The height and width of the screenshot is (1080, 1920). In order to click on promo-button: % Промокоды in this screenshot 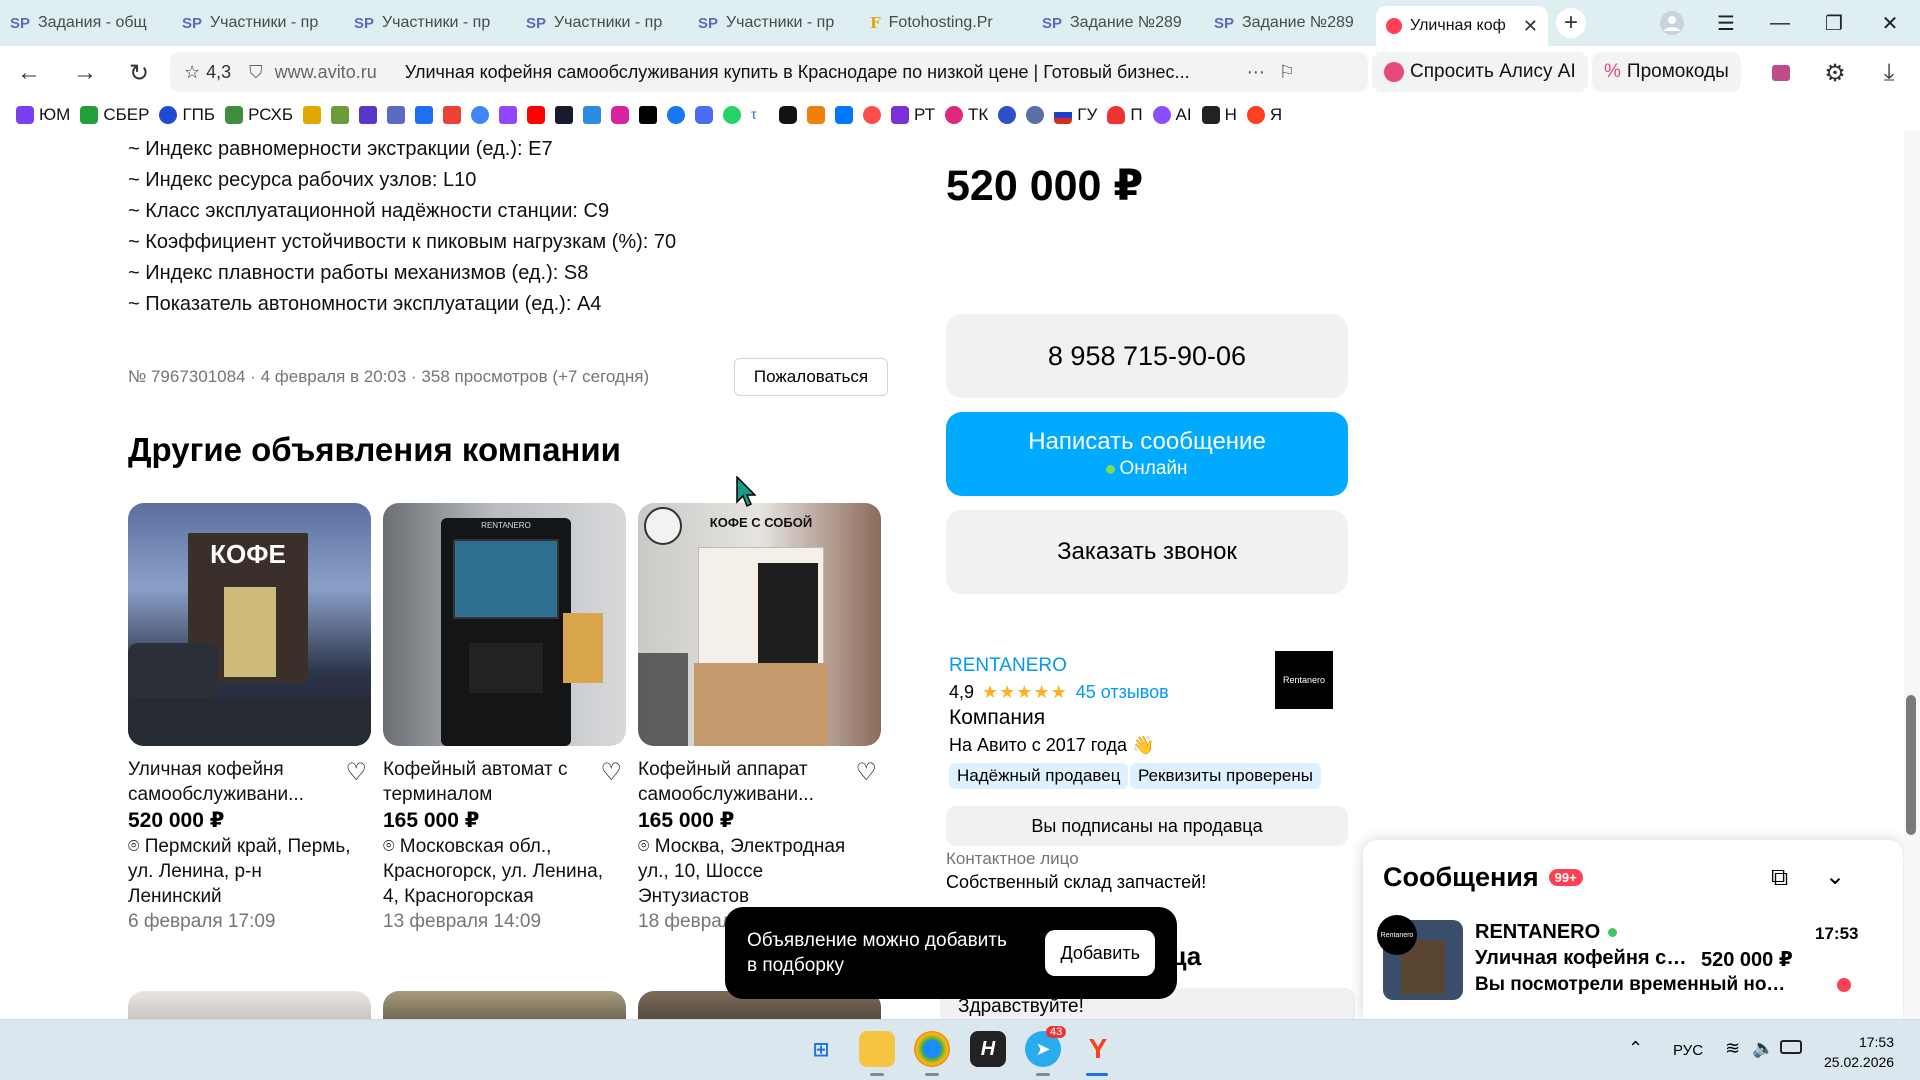, I will do `click(1666, 72)`.